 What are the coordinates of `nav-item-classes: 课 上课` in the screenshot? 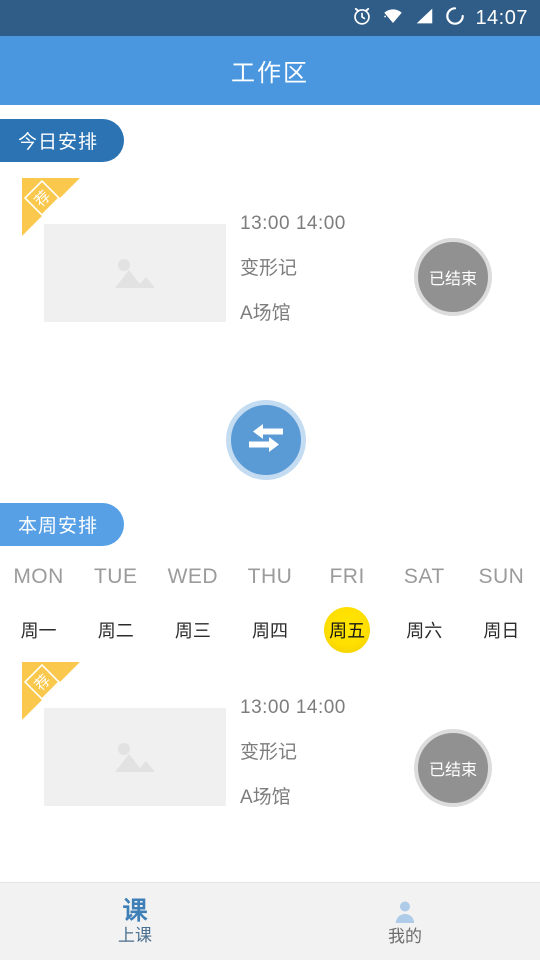 It's located at (135, 921).